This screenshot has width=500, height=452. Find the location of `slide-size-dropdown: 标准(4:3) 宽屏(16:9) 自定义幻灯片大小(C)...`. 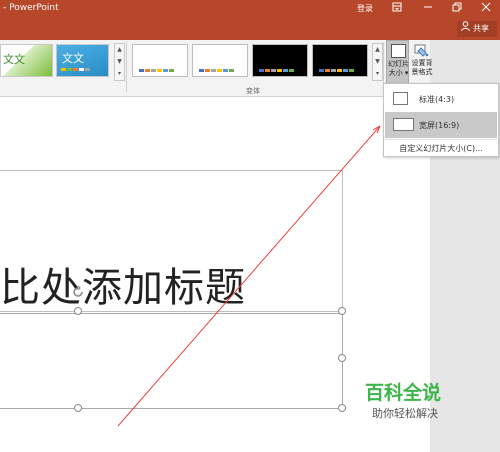

slide-size-dropdown: 标准(4:3) 宽屏(16:9) 自定义幻灯片大小(C)... is located at coordinates (441, 120).